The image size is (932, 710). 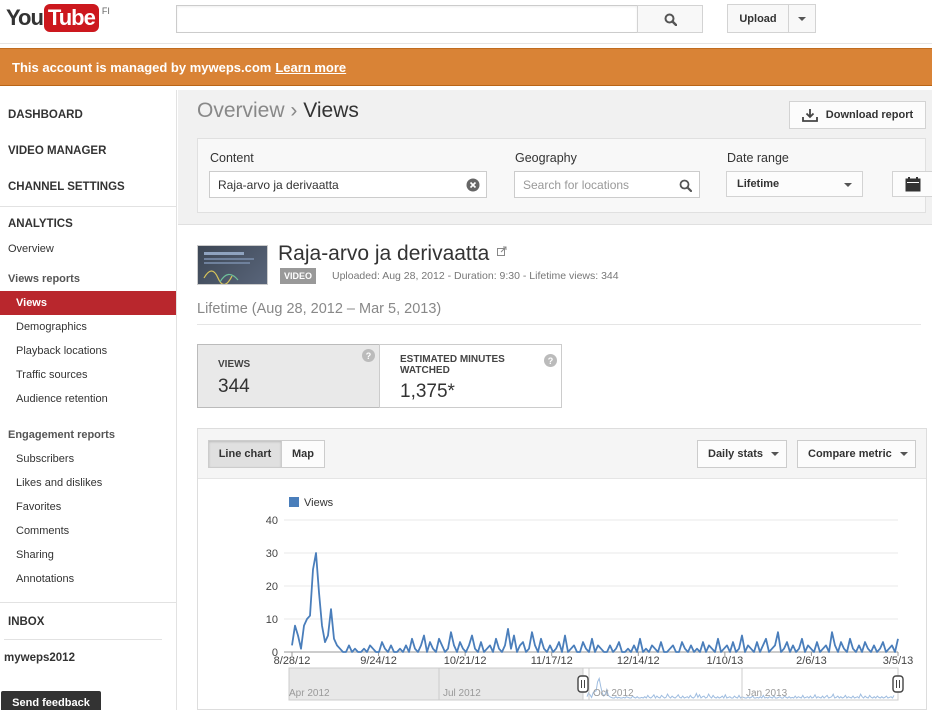 I want to click on overview-label: Jan 2013, so click(x=767, y=693).